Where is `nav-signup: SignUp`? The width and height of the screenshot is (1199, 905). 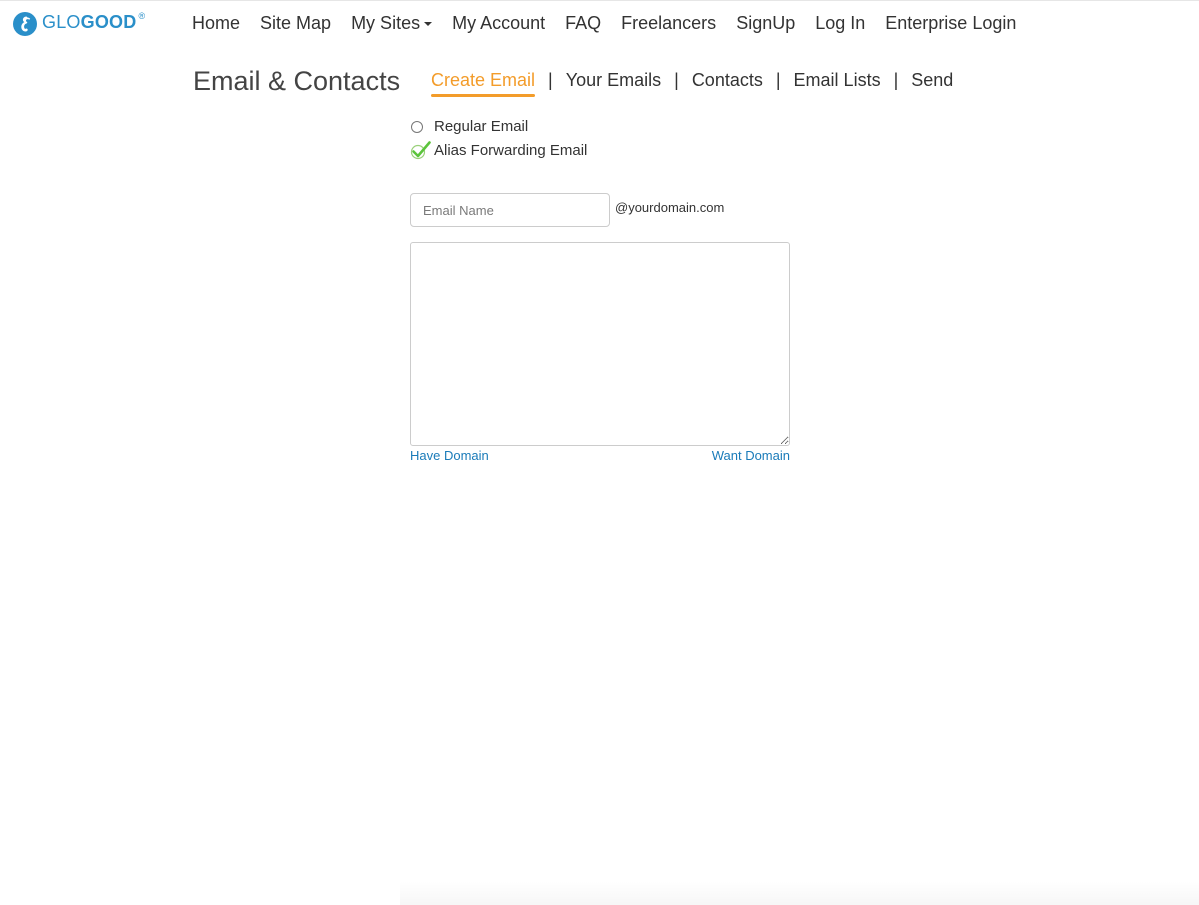 nav-signup: SignUp is located at coordinates (765, 23).